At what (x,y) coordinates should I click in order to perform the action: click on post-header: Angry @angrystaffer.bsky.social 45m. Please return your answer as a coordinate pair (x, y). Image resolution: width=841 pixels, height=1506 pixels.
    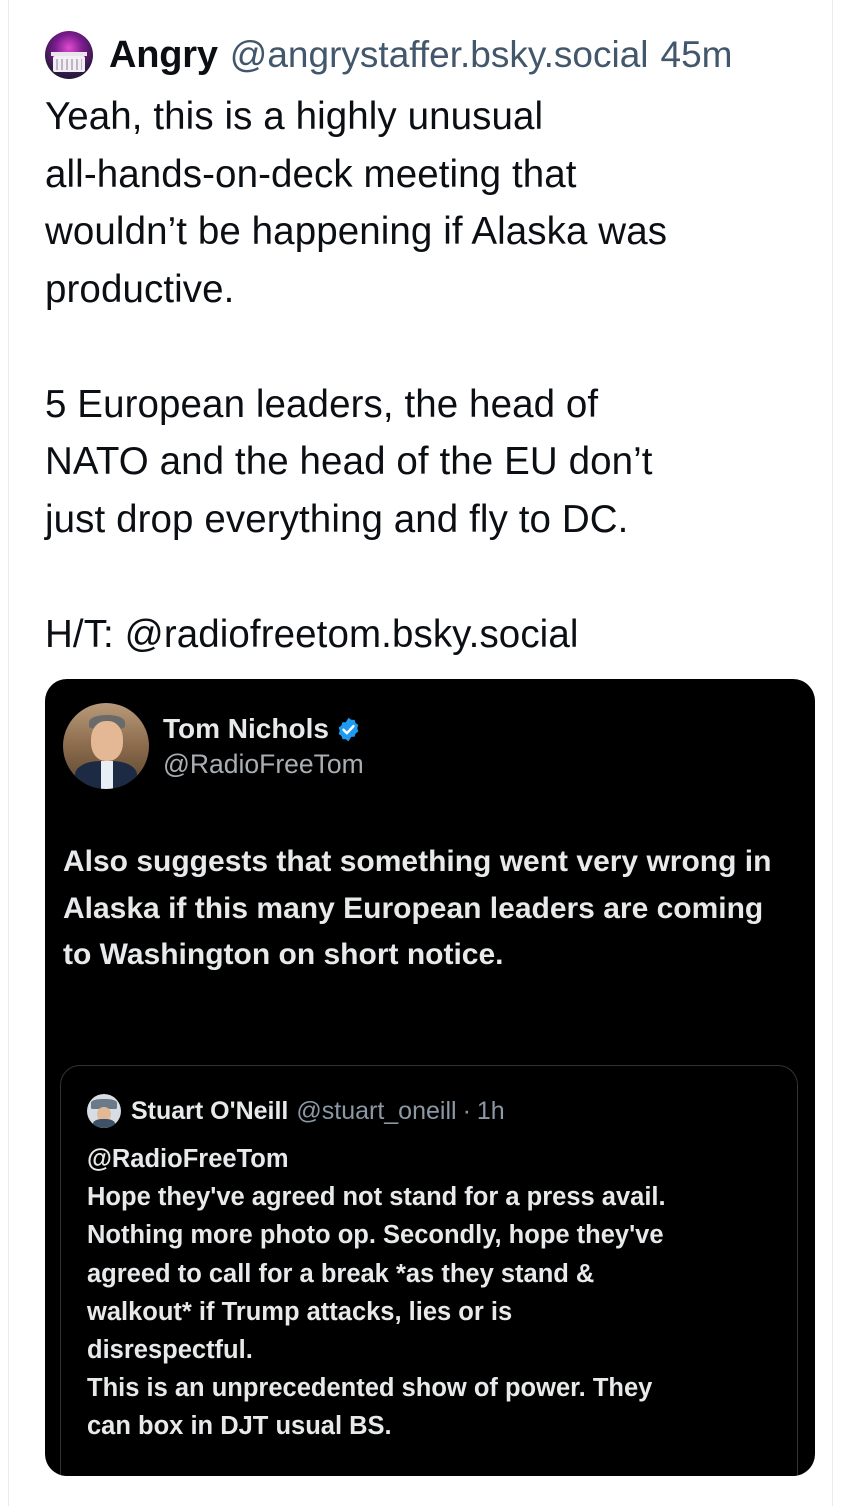
    Looking at the image, I should click on (435, 55).